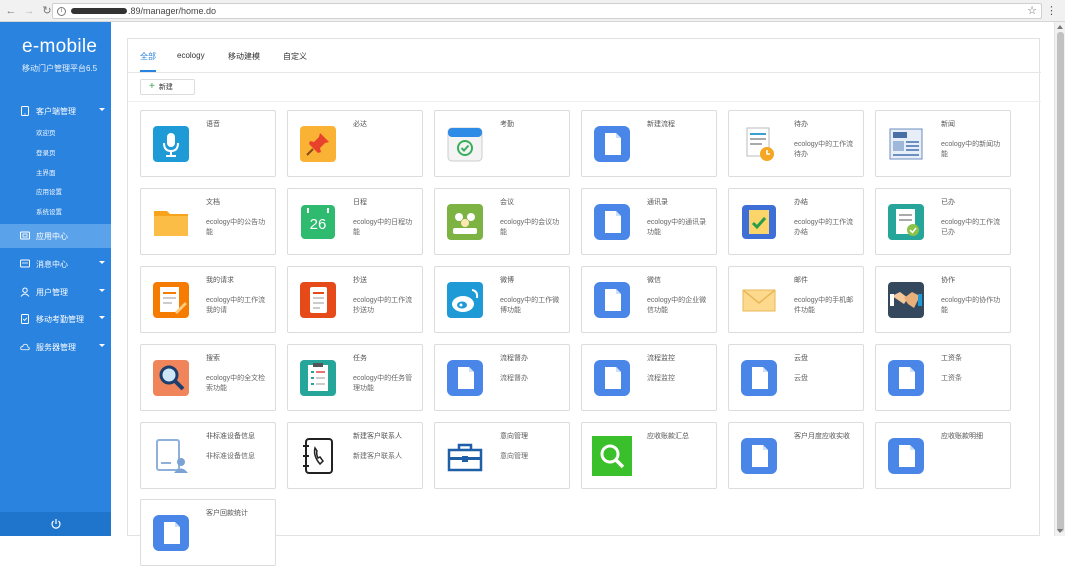 Image resolution: width=1065 pixels, height=566 pixels. I want to click on app-card-title: 日程, so click(360, 202).